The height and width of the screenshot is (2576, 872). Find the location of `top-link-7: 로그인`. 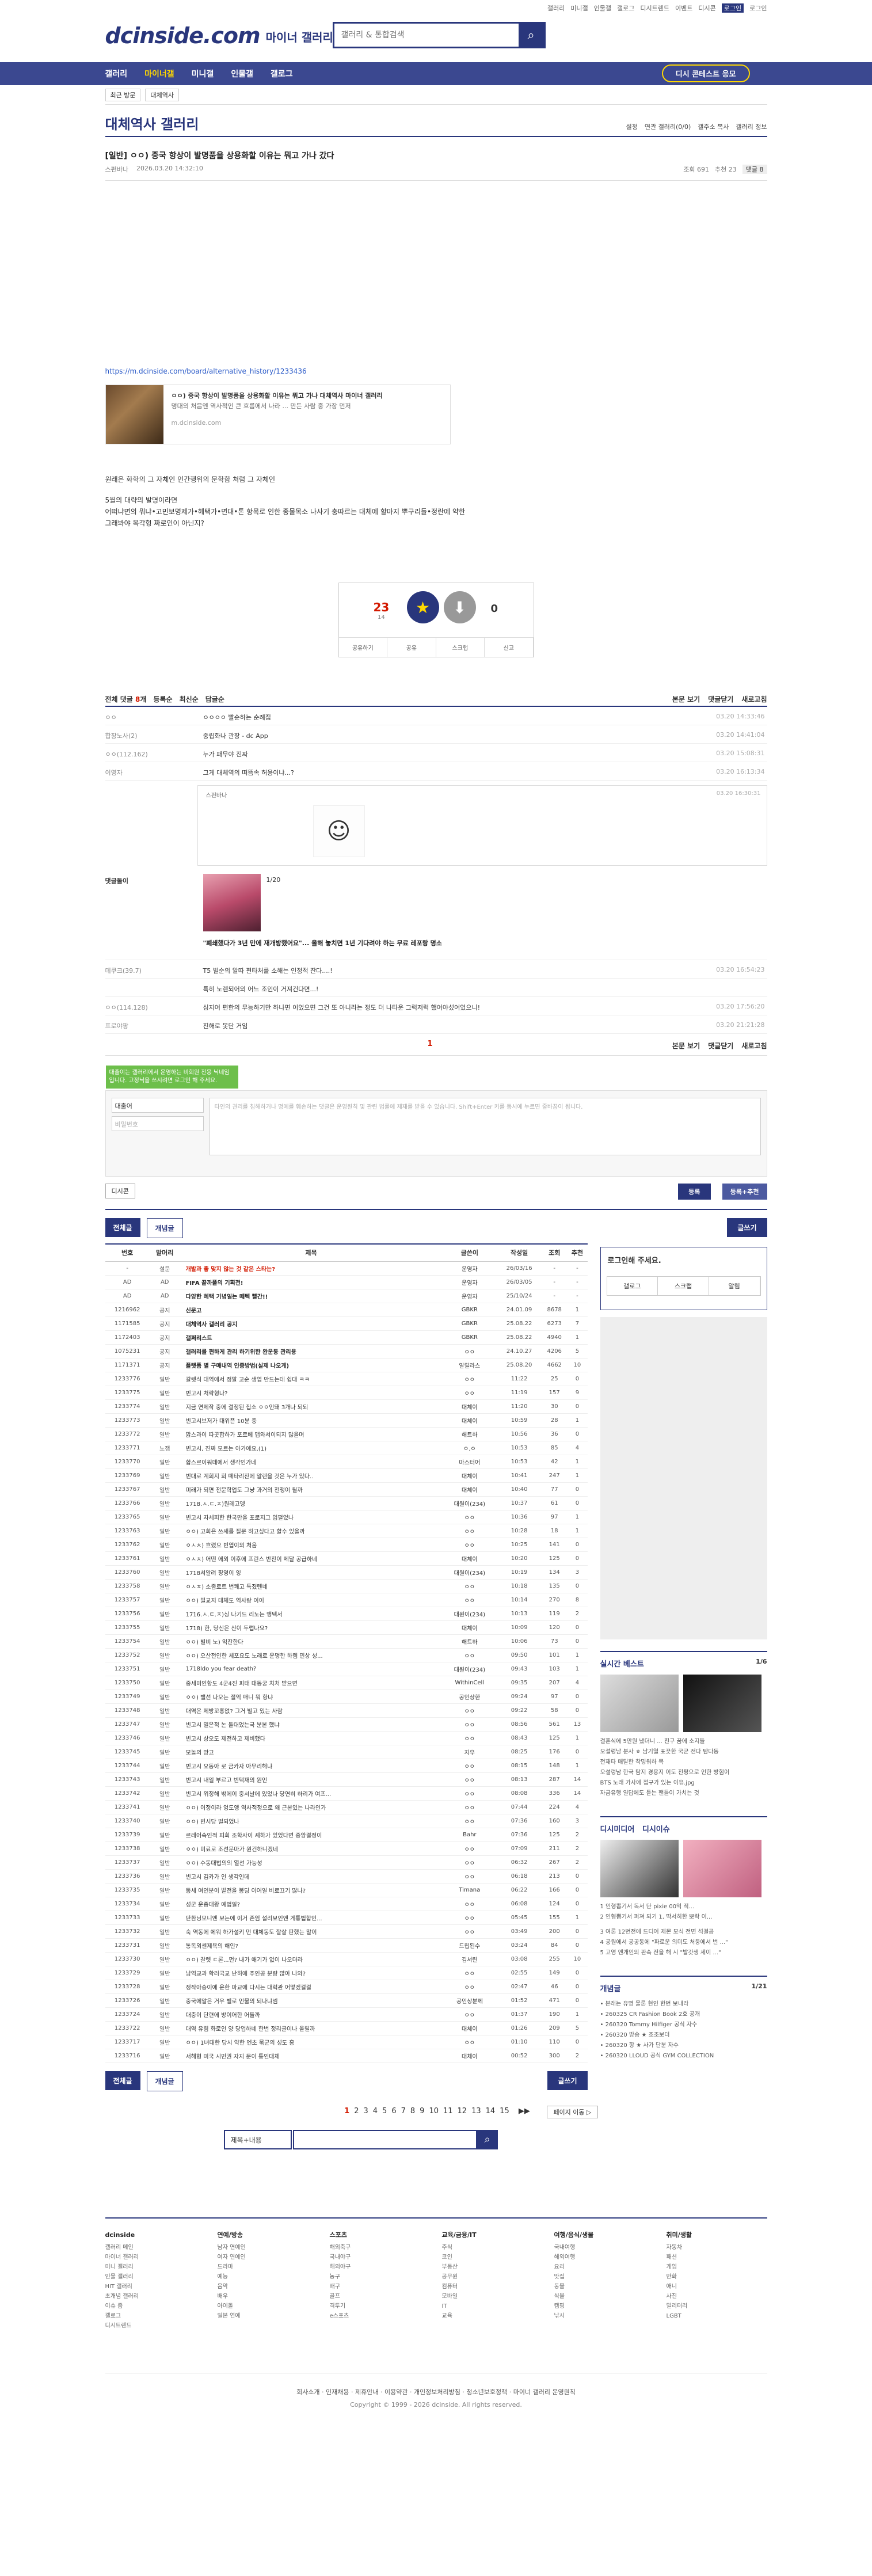

top-link-7: 로그인 is located at coordinates (732, 8).